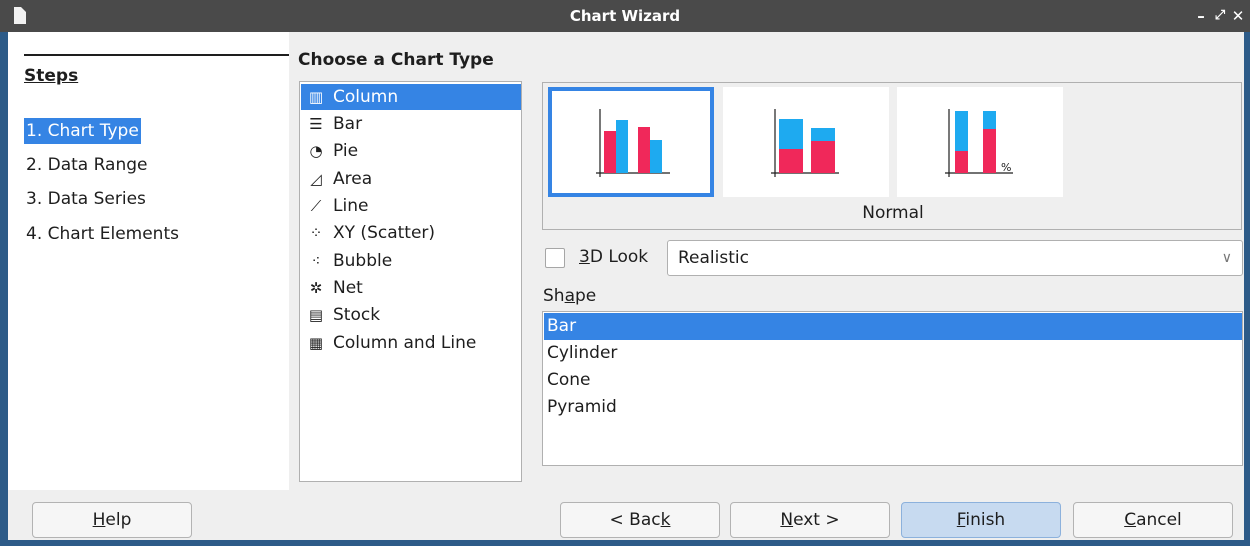 Image resolution: width=1250 pixels, height=546 pixels. I want to click on preview-pct-b2, so click(989, 120).